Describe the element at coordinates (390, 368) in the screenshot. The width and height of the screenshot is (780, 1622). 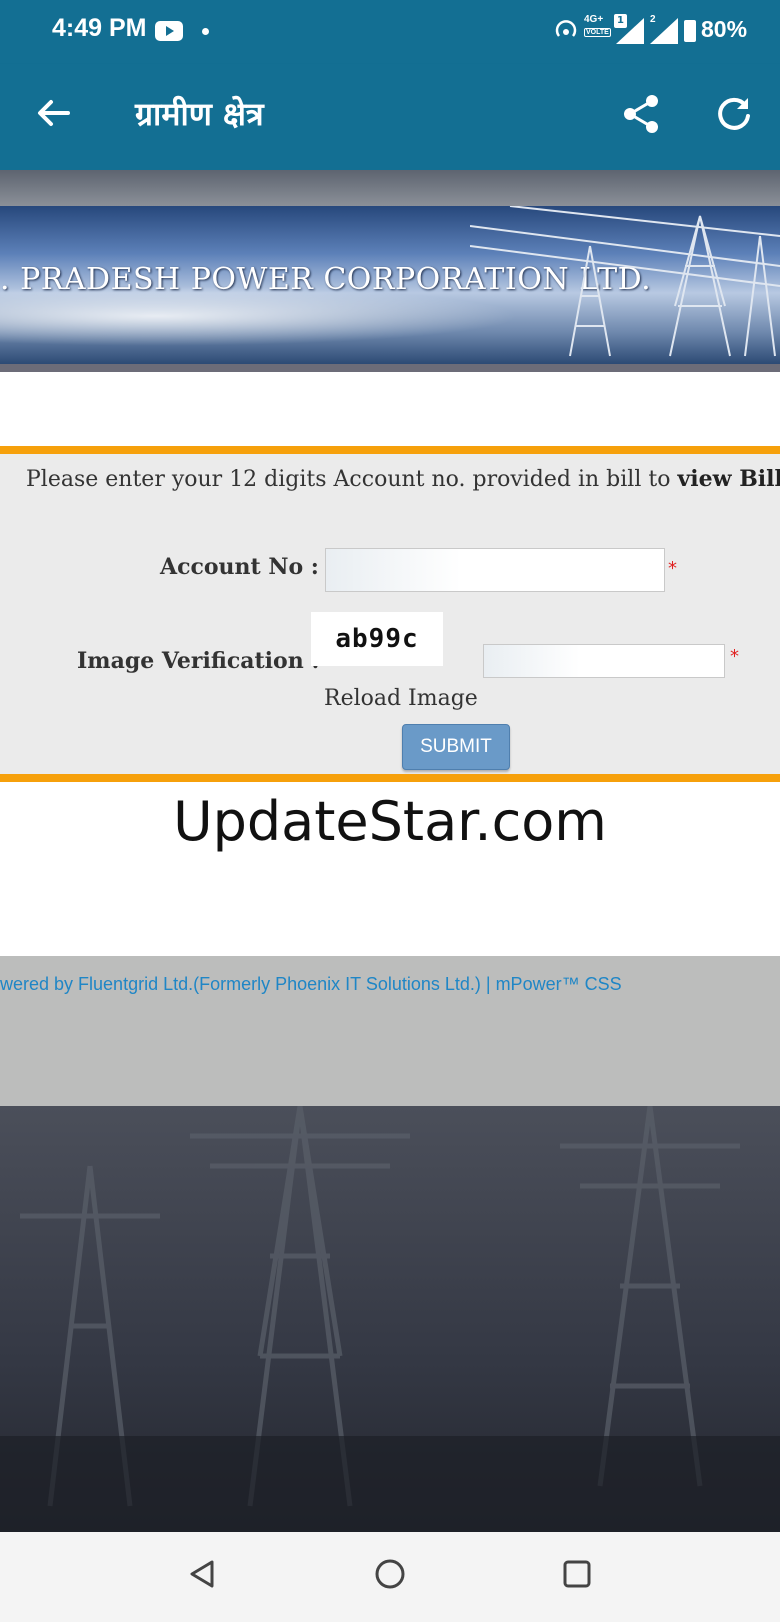
I see `banner-bottom-strip` at that location.